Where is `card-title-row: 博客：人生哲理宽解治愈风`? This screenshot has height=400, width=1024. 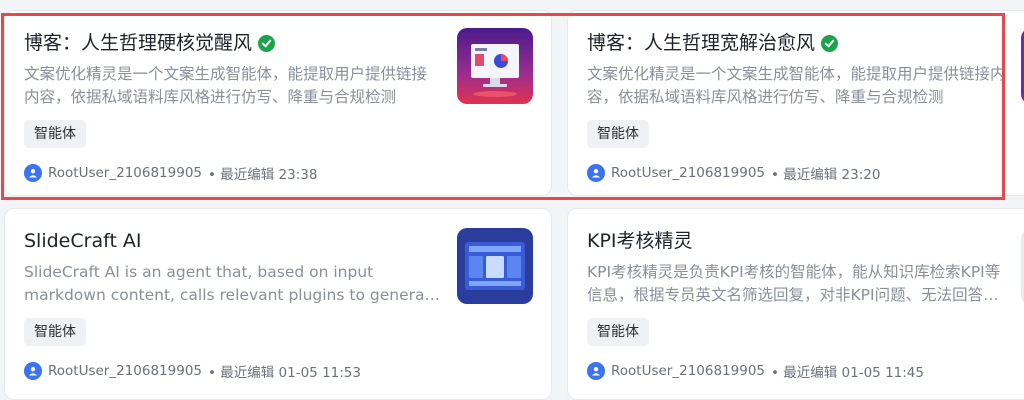
card-title-row: 博客：人生哲理宽解治愈风 is located at coordinates (713, 43).